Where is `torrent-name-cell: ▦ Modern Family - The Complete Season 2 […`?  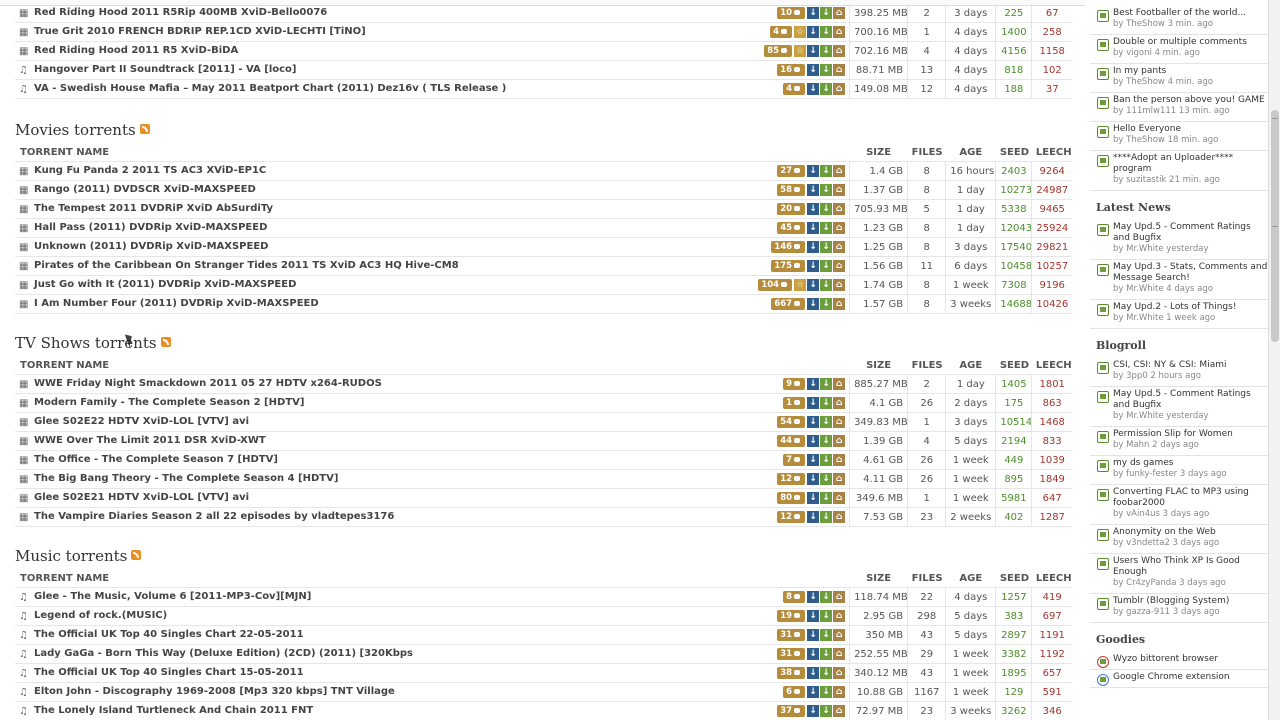
torrent-name-cell: ▦ Modern Family - The Complete Season 2 [… is located at coordinates (316, 403).